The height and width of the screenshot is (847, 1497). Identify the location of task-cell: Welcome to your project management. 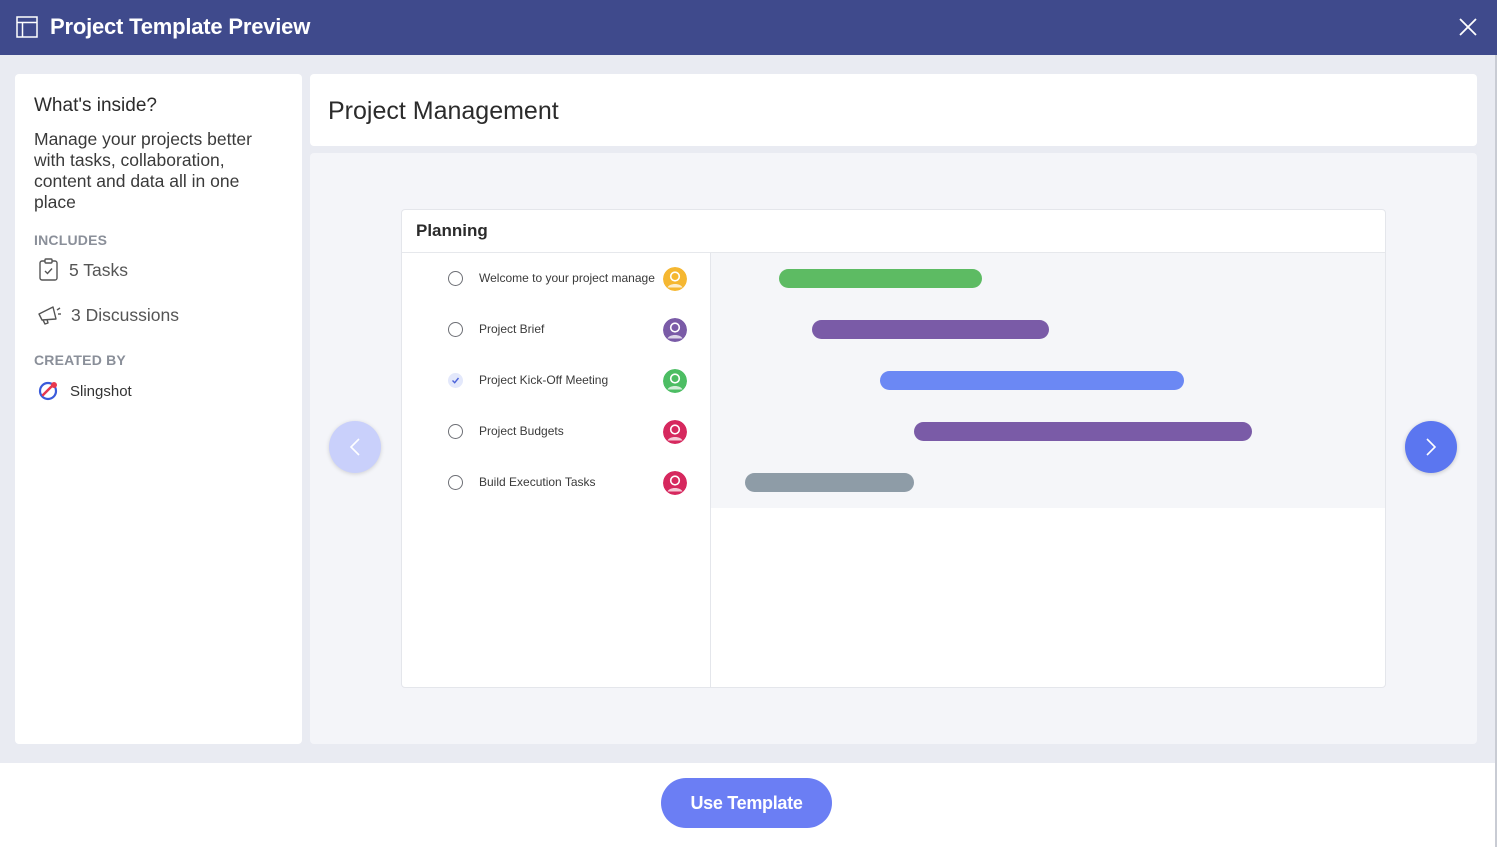
(556, 278).